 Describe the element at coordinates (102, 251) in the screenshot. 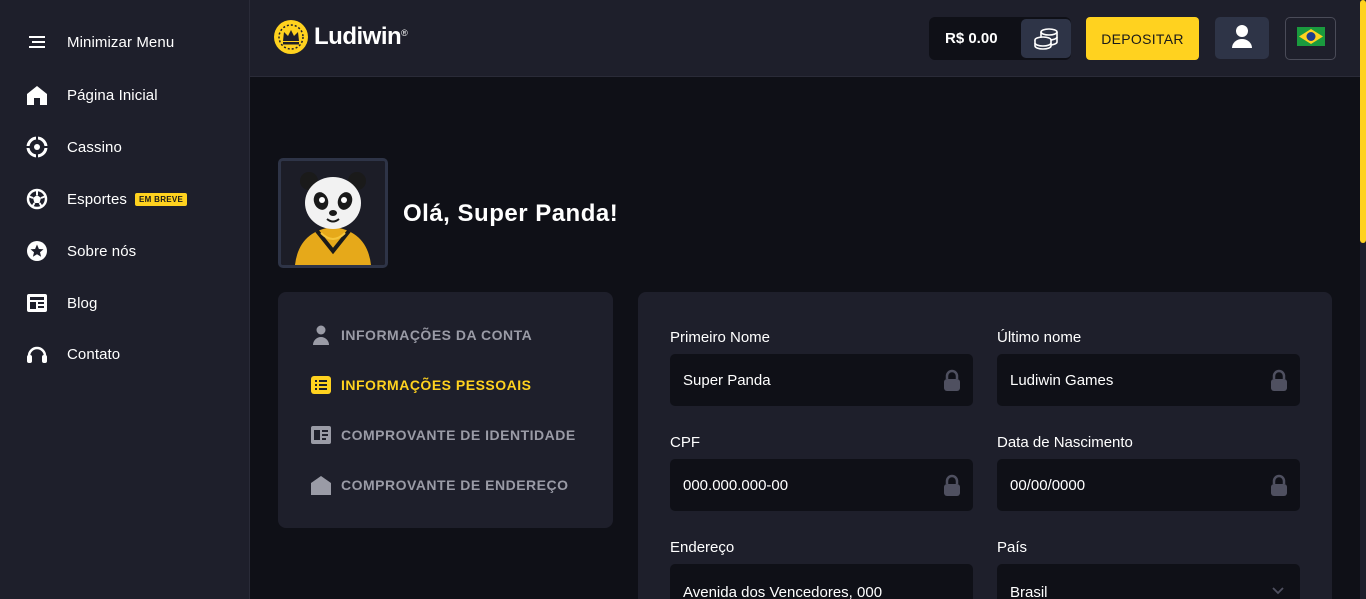

I see `sidebar-item-label: Sobre nós` at that location.